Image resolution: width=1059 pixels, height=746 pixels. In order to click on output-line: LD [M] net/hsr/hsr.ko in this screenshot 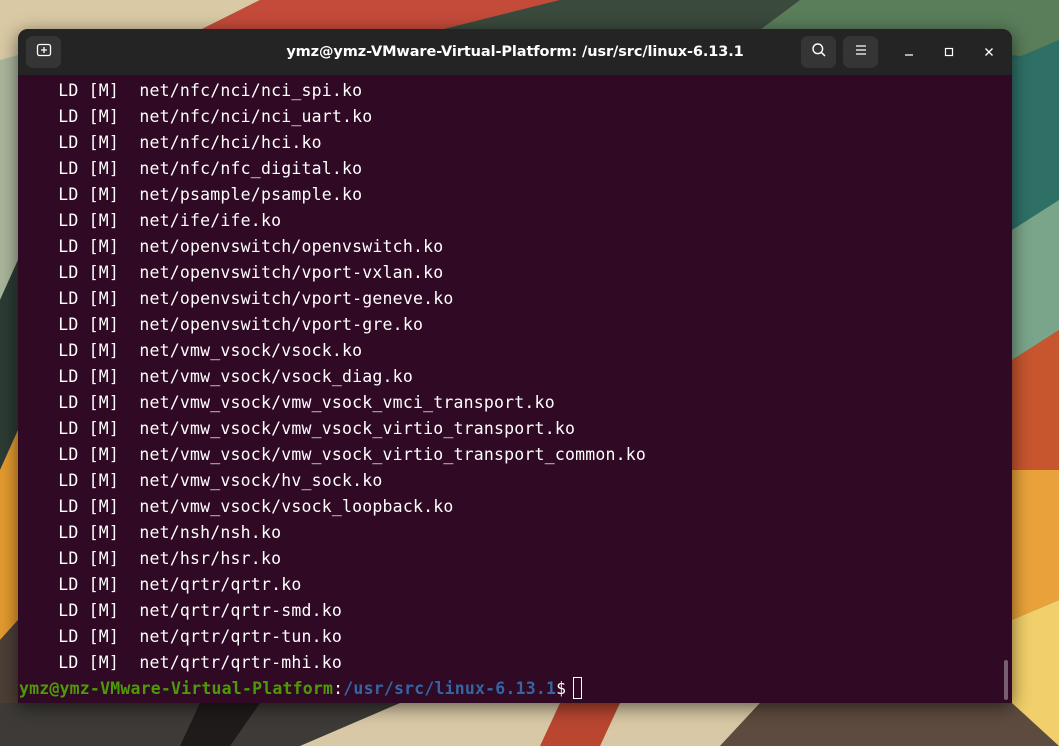, I will do `click(160, 558)`.